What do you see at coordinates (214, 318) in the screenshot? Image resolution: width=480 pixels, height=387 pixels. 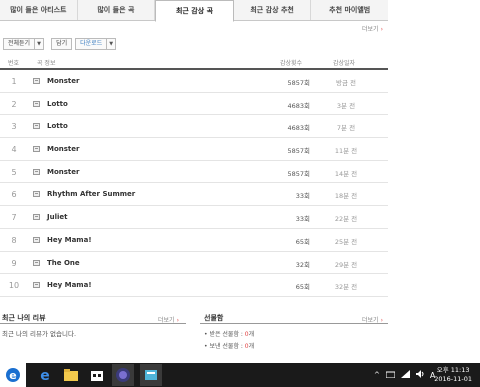 I see `gift-title: 선물함` at bounding box center [214, 318].